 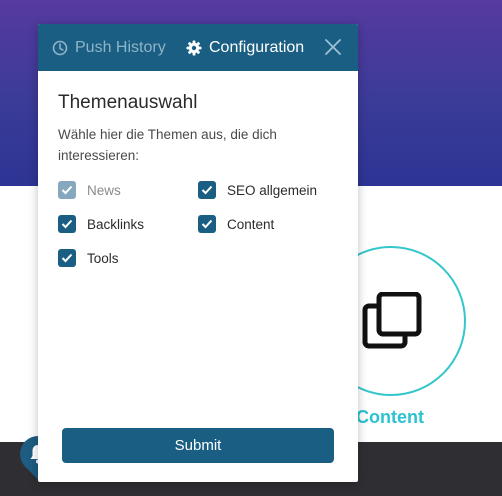 I want to click on checkbox-tools, so click(x=67, y=258).